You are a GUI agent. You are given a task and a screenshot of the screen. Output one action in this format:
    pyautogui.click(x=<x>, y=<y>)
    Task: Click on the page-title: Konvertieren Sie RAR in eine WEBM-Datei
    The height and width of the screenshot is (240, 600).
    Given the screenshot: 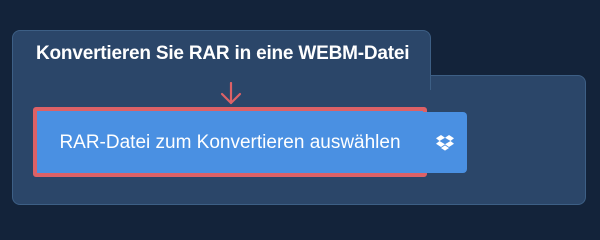 What is the action you would take?
    pyautogui.click(x=223, y=53)
    